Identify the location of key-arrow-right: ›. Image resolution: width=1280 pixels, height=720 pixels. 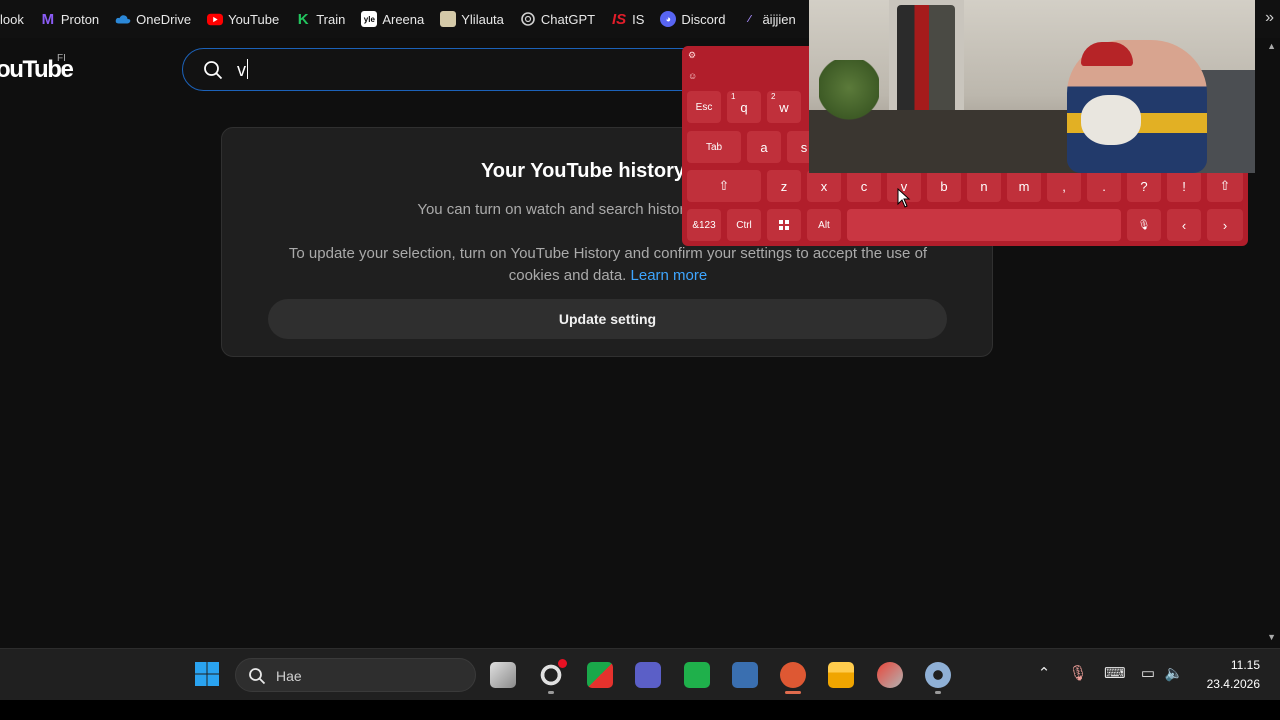
(1225, 225).